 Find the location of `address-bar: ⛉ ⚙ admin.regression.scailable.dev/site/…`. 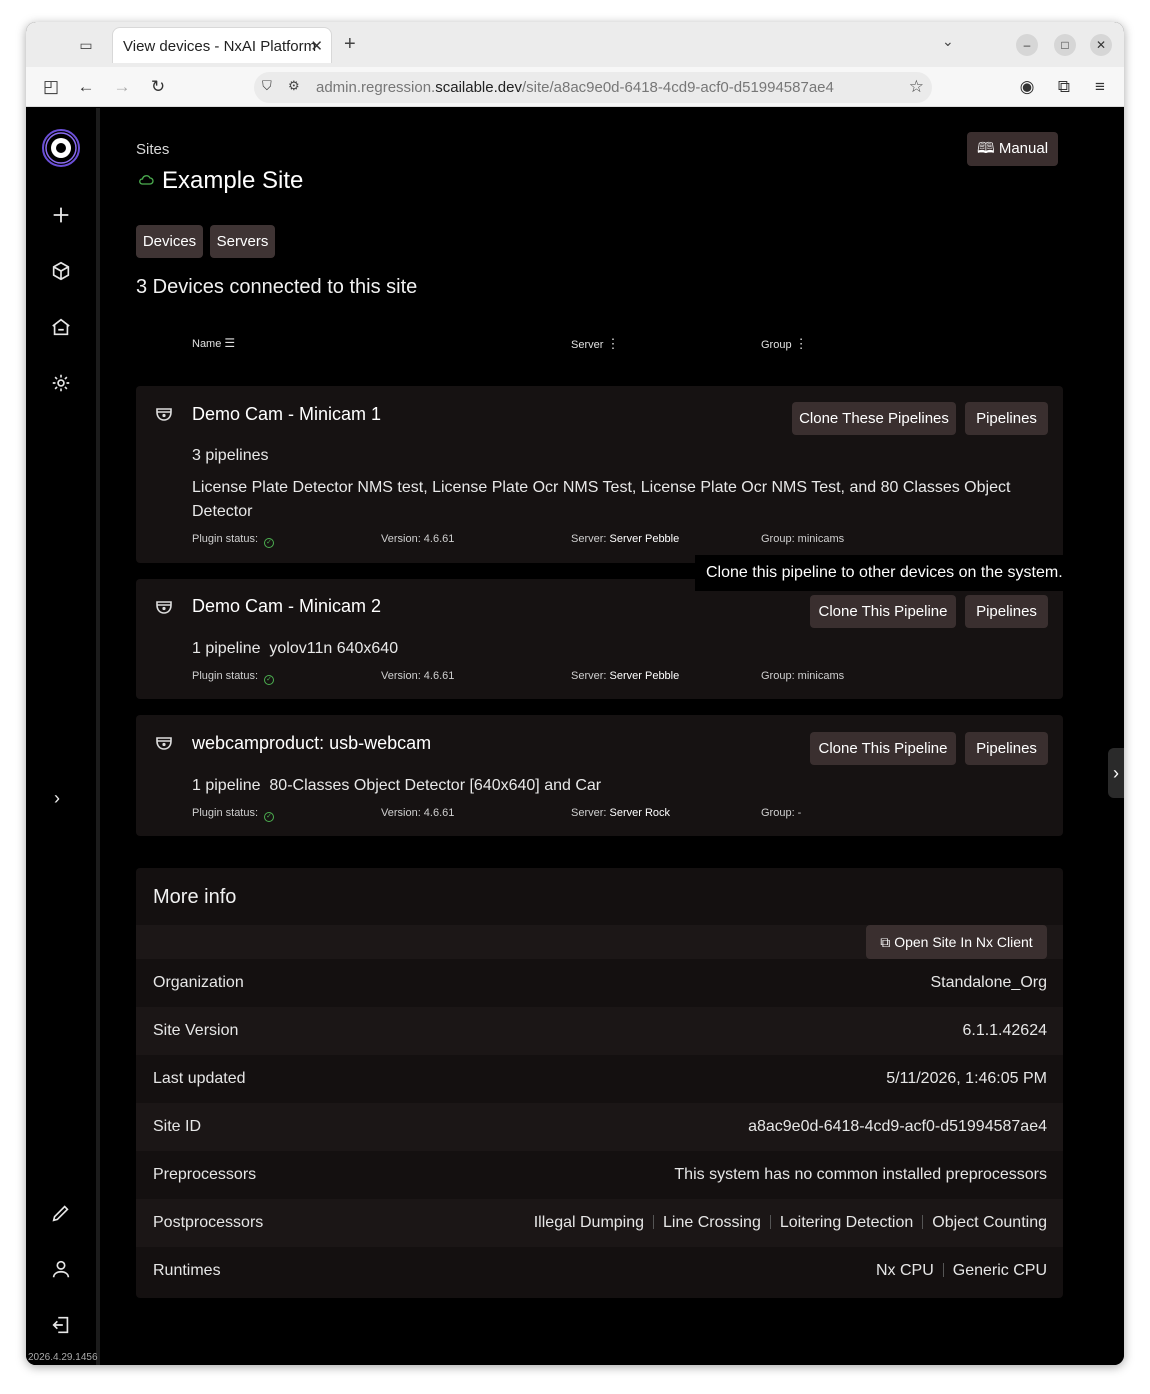

address-bar: ⛉ ⚙ admin.regression.scailable.dev/site/… is located at coordinates (593, 87).